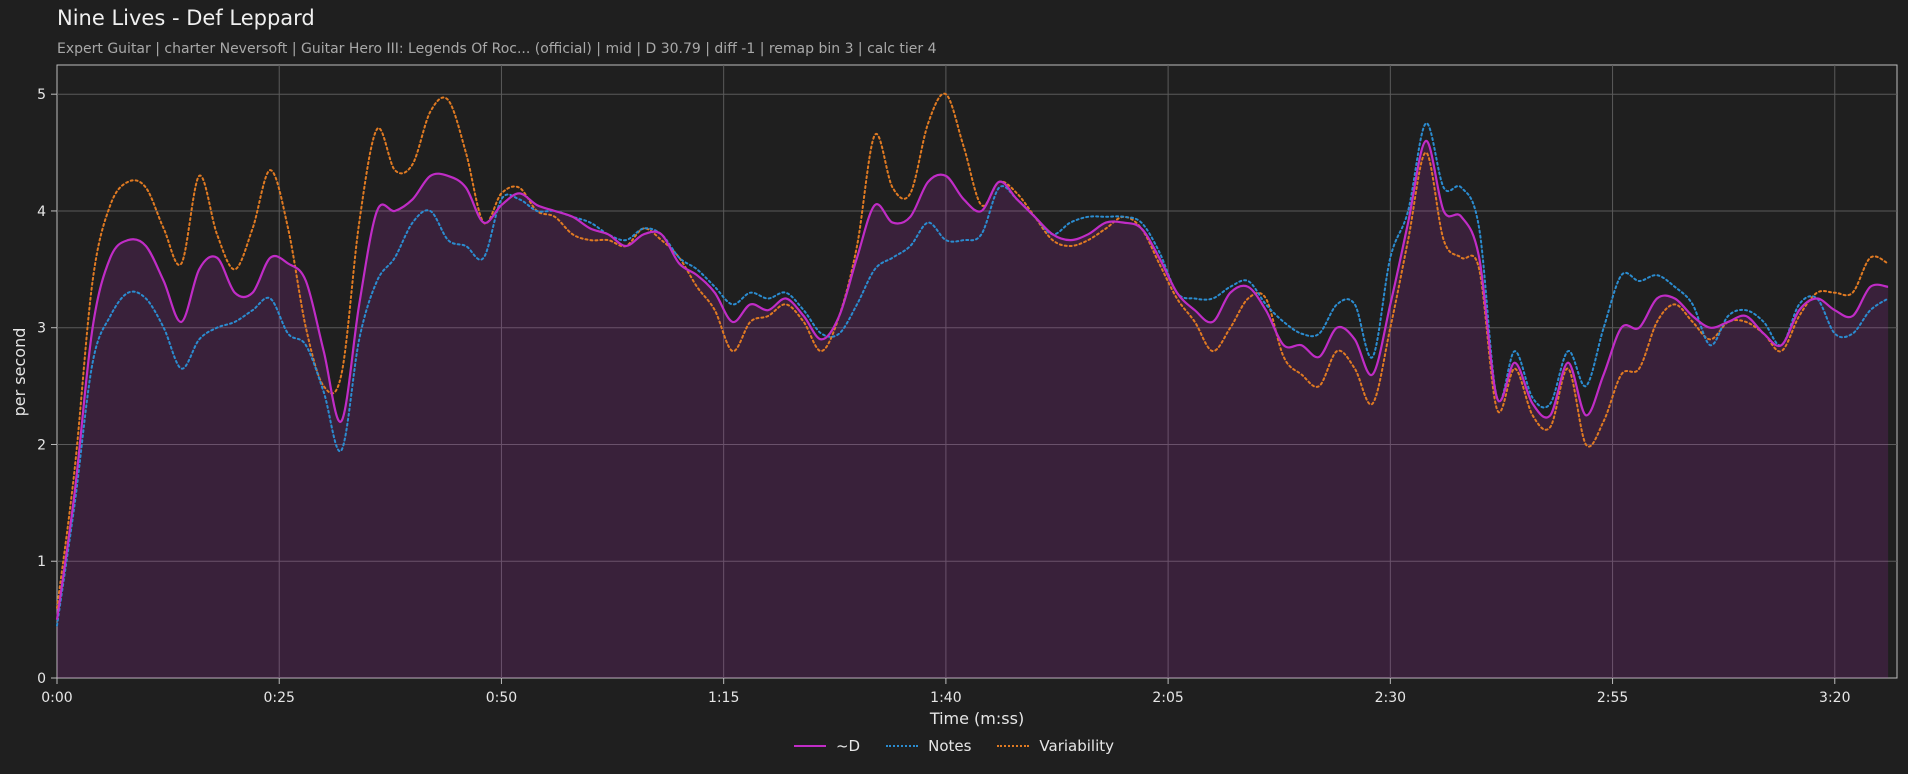  What do you see at coordinates (848, 746) in the screenshot?
I see `legend-label: ~D` at bounding box center [848, 746].